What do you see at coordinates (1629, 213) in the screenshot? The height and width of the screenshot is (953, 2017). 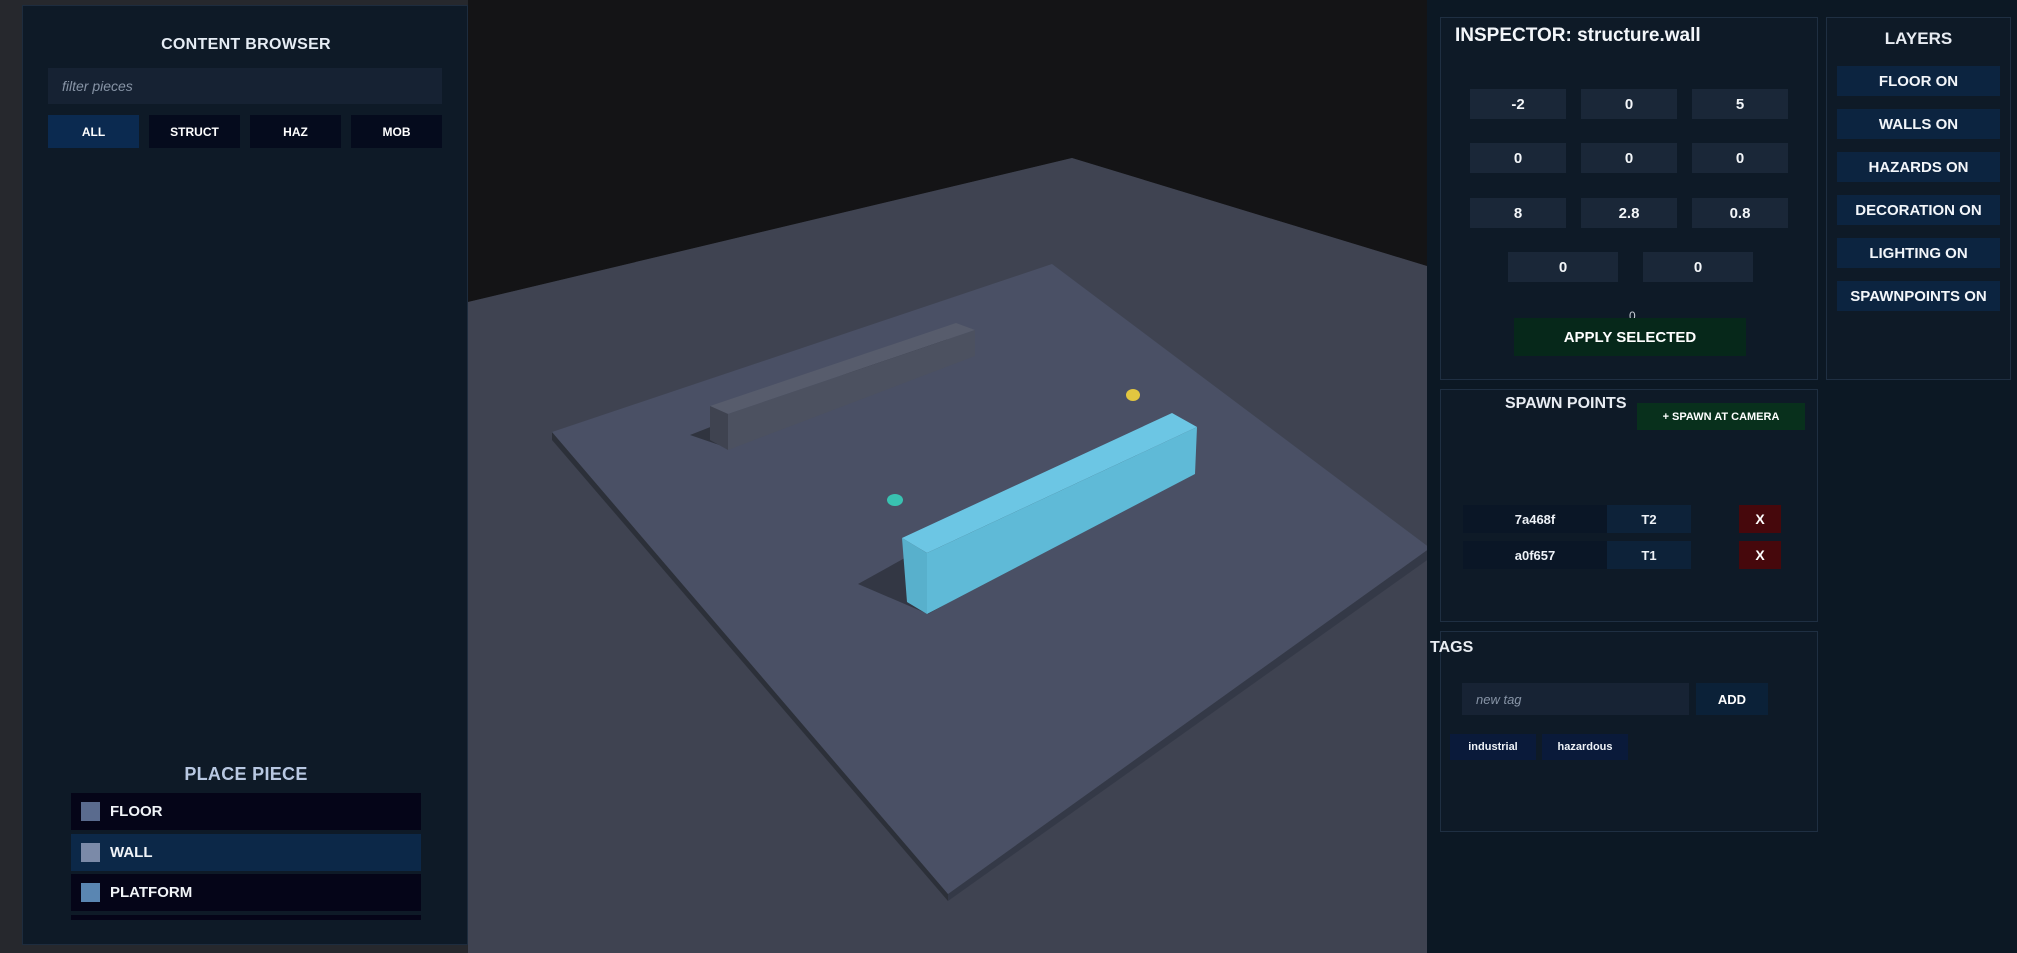 I see `scale-y-field: 2.8` at bounding box center [1629, 213].